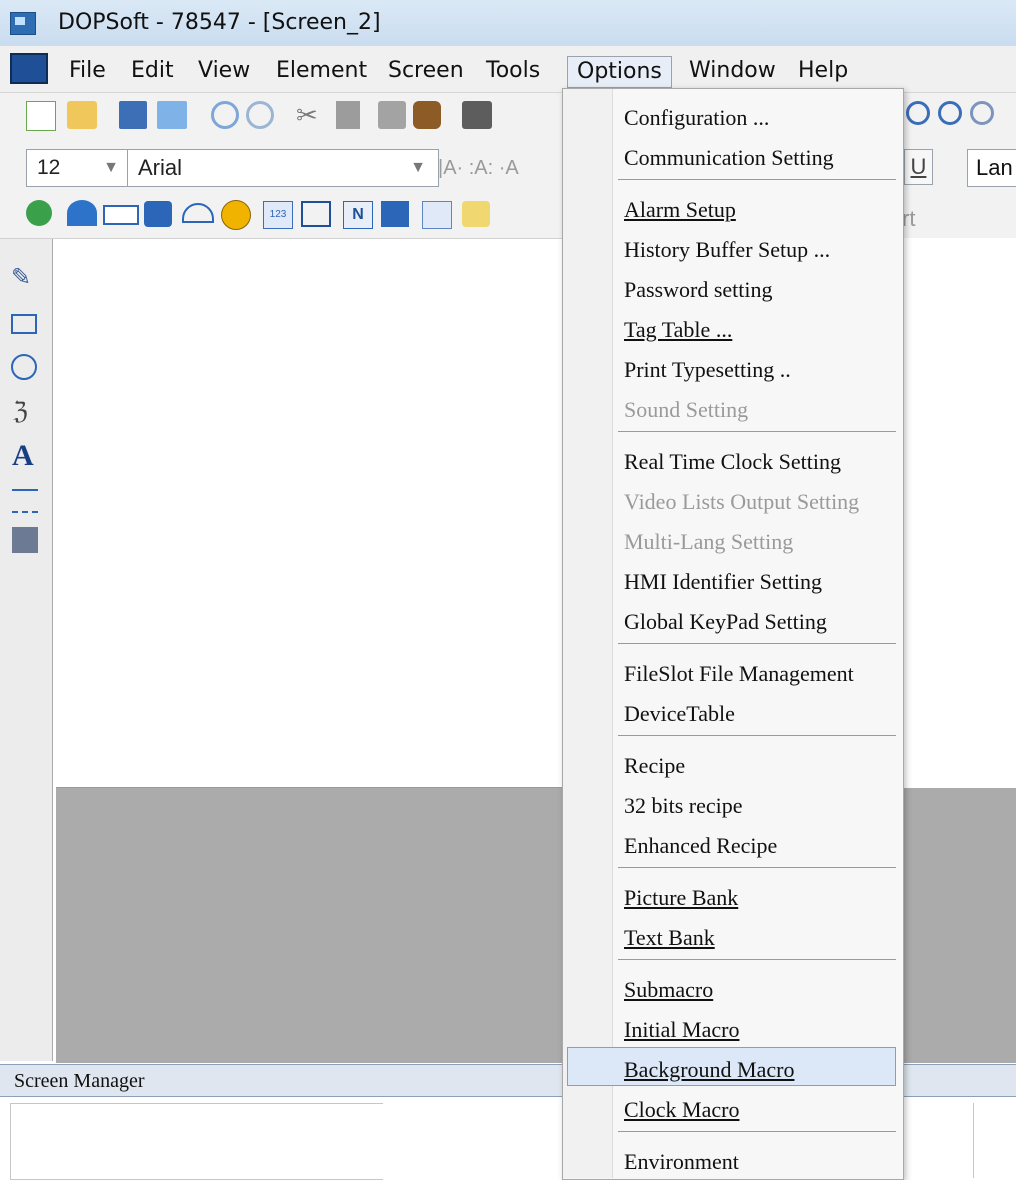 The height and width of the screenshot is (1180, 1016). I want to click on open-folder-icon, so click(82, 115).